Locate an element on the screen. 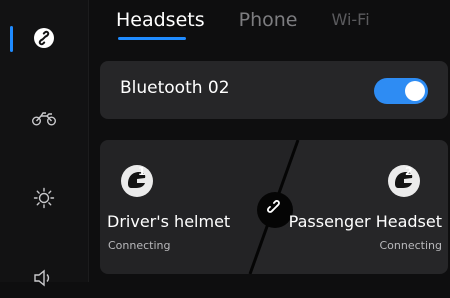 This screenshot has height=298, width=450. tab-underline is located at coordinates (152, 38).